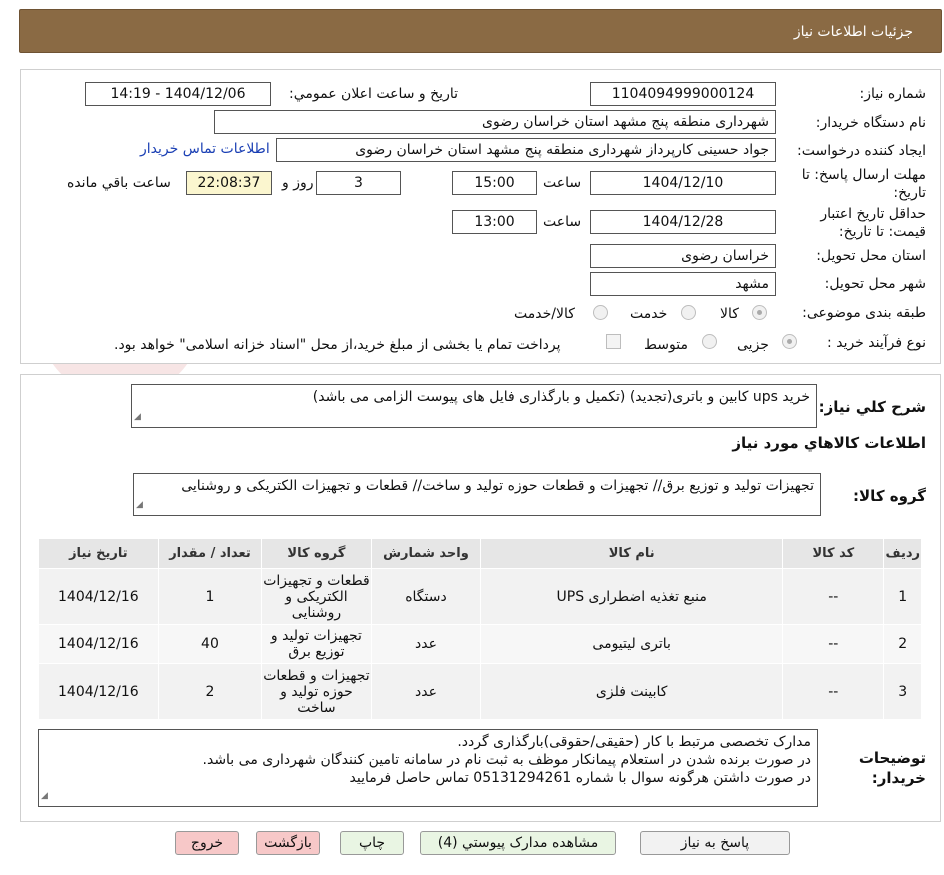 This screenshot has height=875, width=944. What do you see at coordinates (316, 553) in the screenshot?
I see `col-header-group: گروه کالا` at bounding box center [316, 553].